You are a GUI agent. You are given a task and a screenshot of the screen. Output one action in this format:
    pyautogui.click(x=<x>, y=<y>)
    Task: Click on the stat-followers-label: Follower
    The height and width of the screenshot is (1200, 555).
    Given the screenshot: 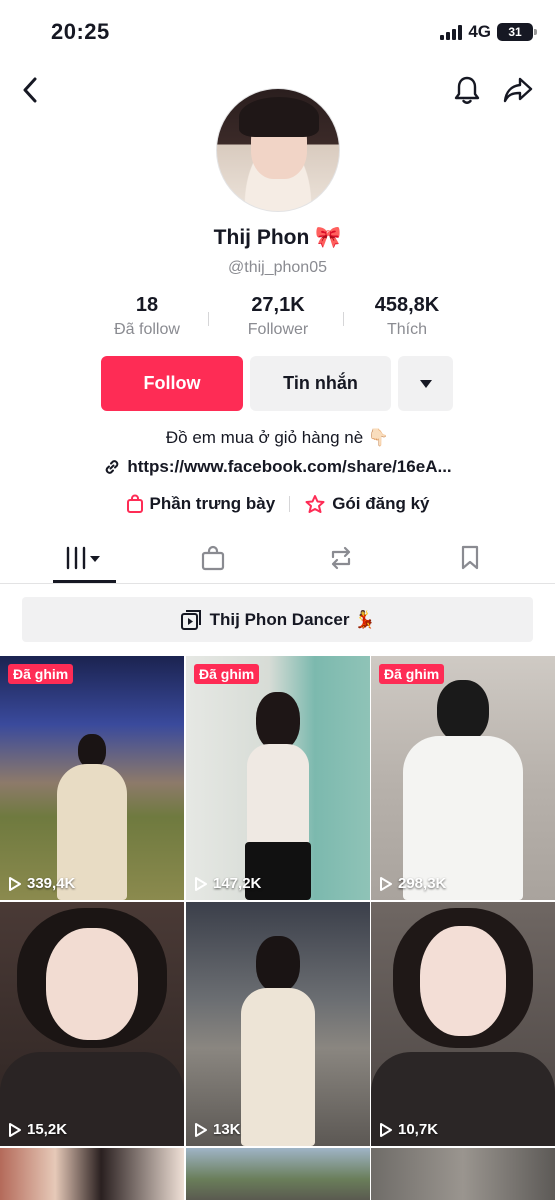 What is the action you would take?
    pyautogui.click(x=278, y=329)
    